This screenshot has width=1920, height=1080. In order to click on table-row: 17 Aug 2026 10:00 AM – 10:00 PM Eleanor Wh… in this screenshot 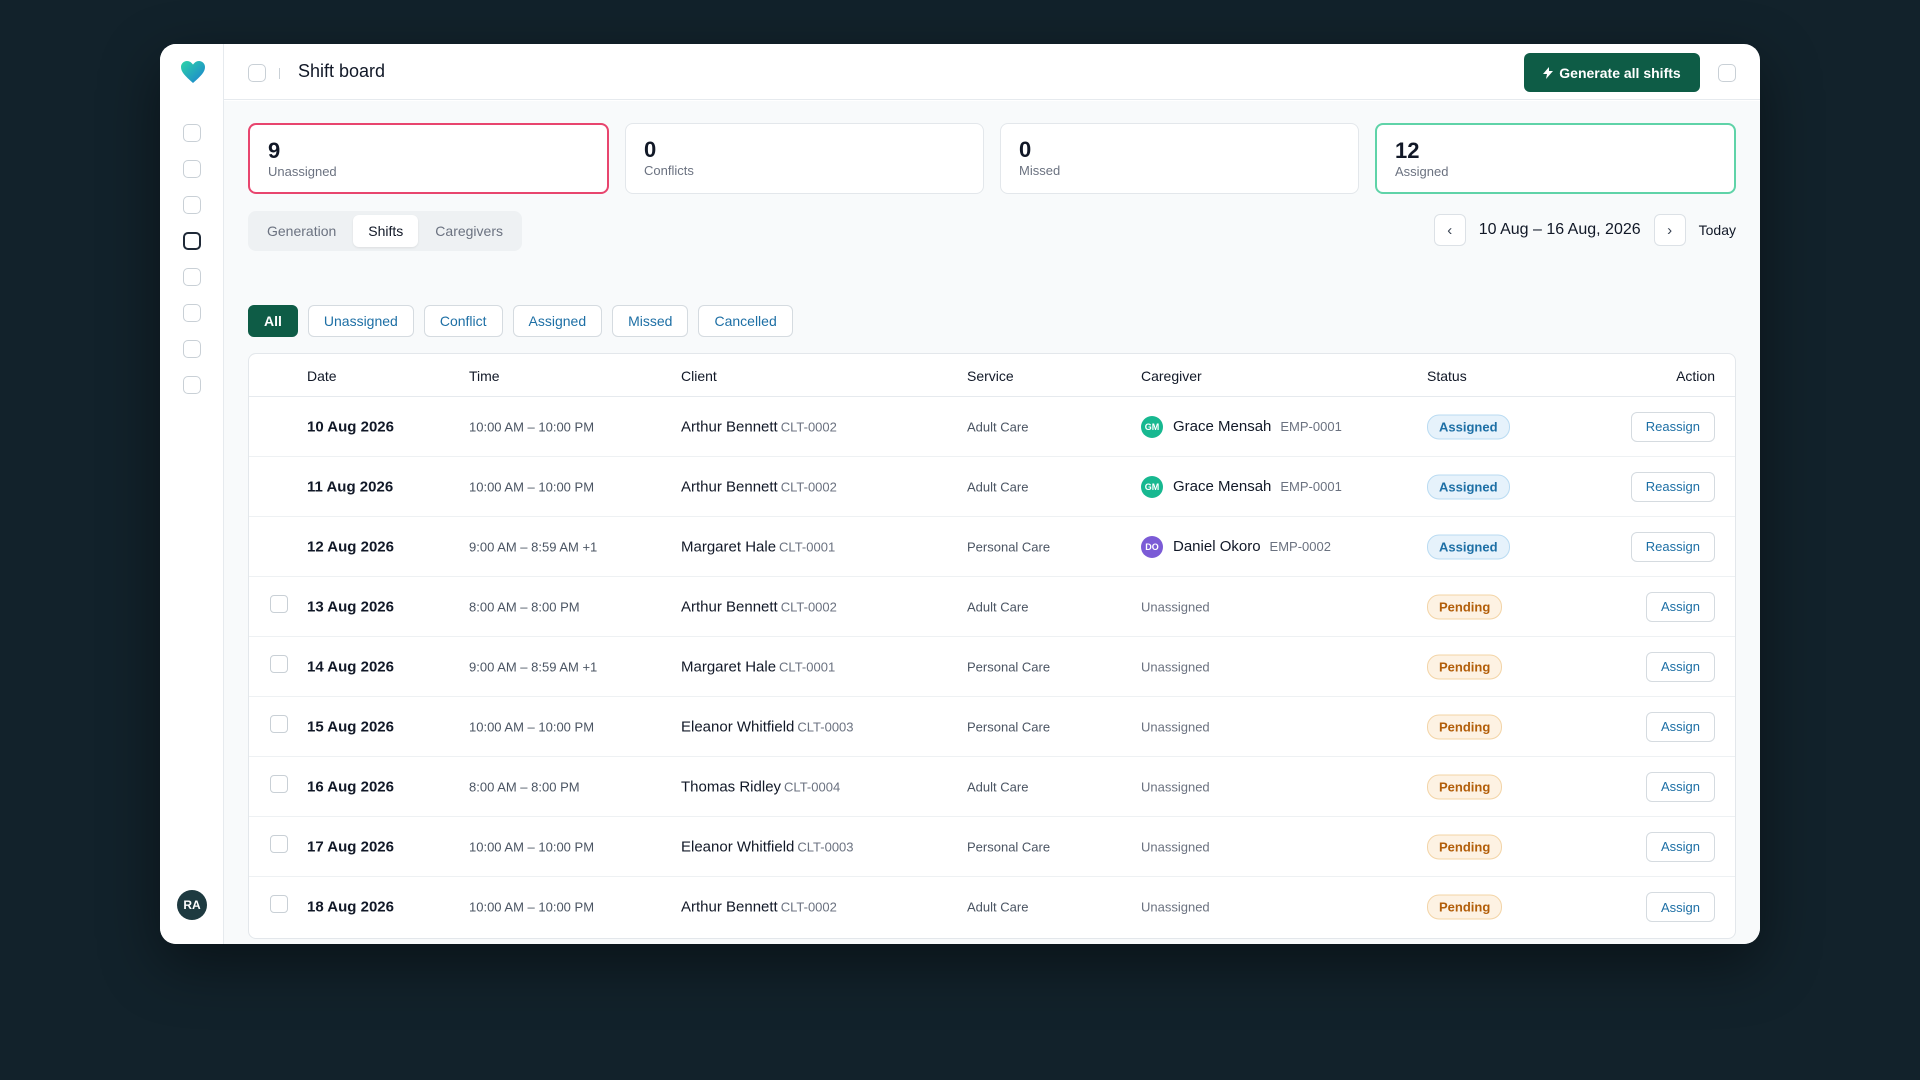, I will do `click(992, 847)`.